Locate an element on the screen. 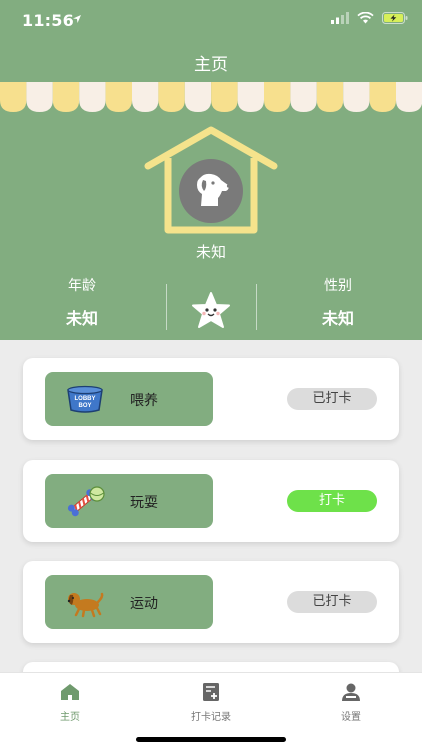 This screenshot has height=750, width=422. navigation-bar: 主页 is located at coordinates (211, 62).